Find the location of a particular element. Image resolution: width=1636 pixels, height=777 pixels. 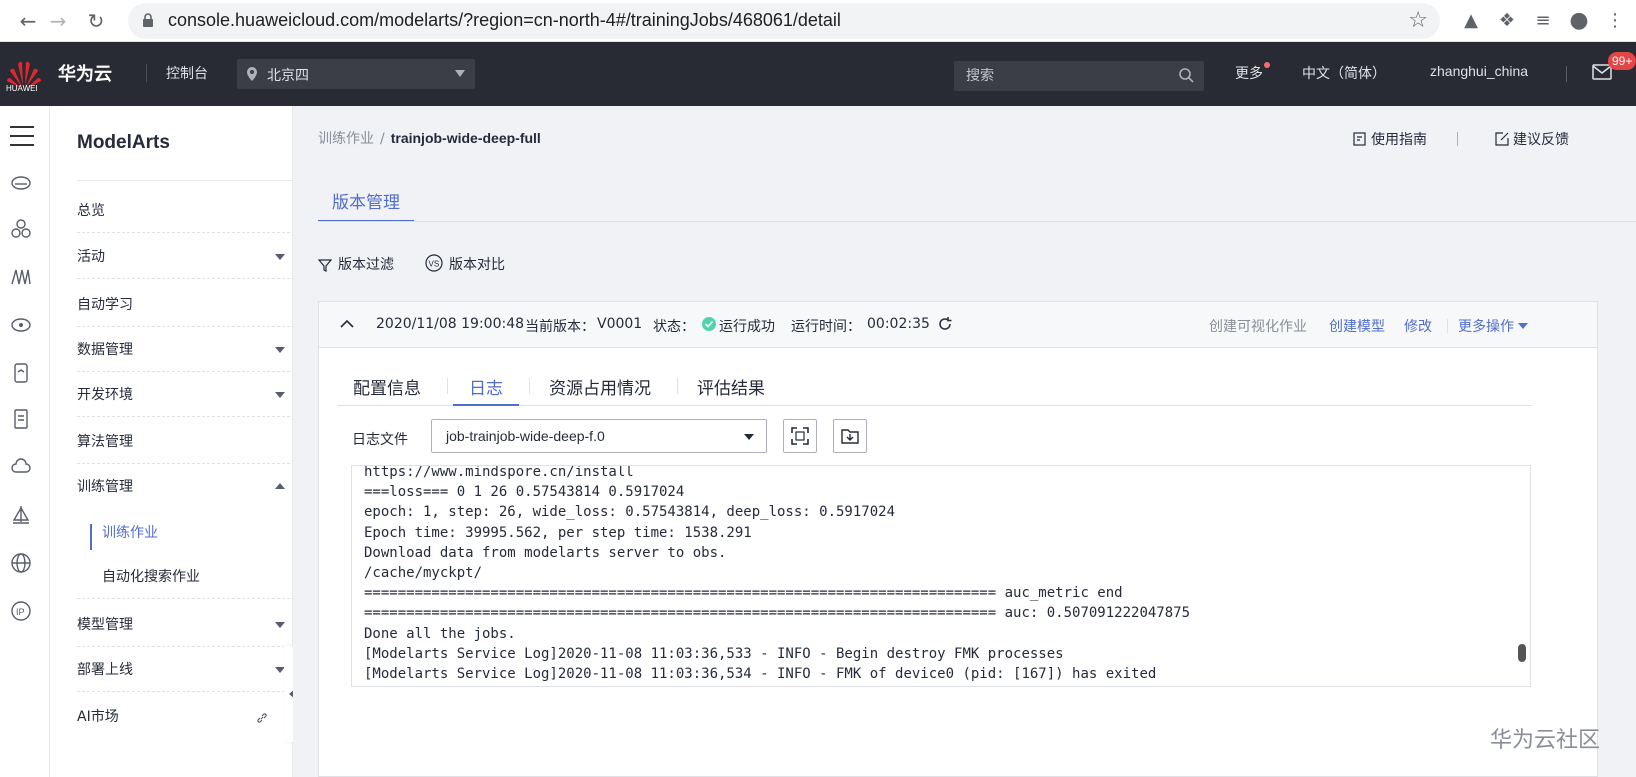

breadcrumb: 训练作业 / trainjob-wide-deep-full is located at coordinates (429, 138).